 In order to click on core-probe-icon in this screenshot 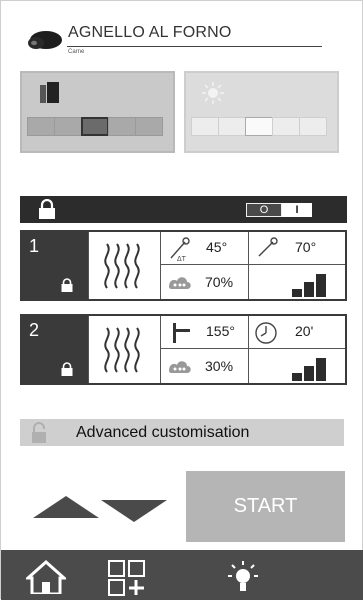, I will do `click(268, 247)`.